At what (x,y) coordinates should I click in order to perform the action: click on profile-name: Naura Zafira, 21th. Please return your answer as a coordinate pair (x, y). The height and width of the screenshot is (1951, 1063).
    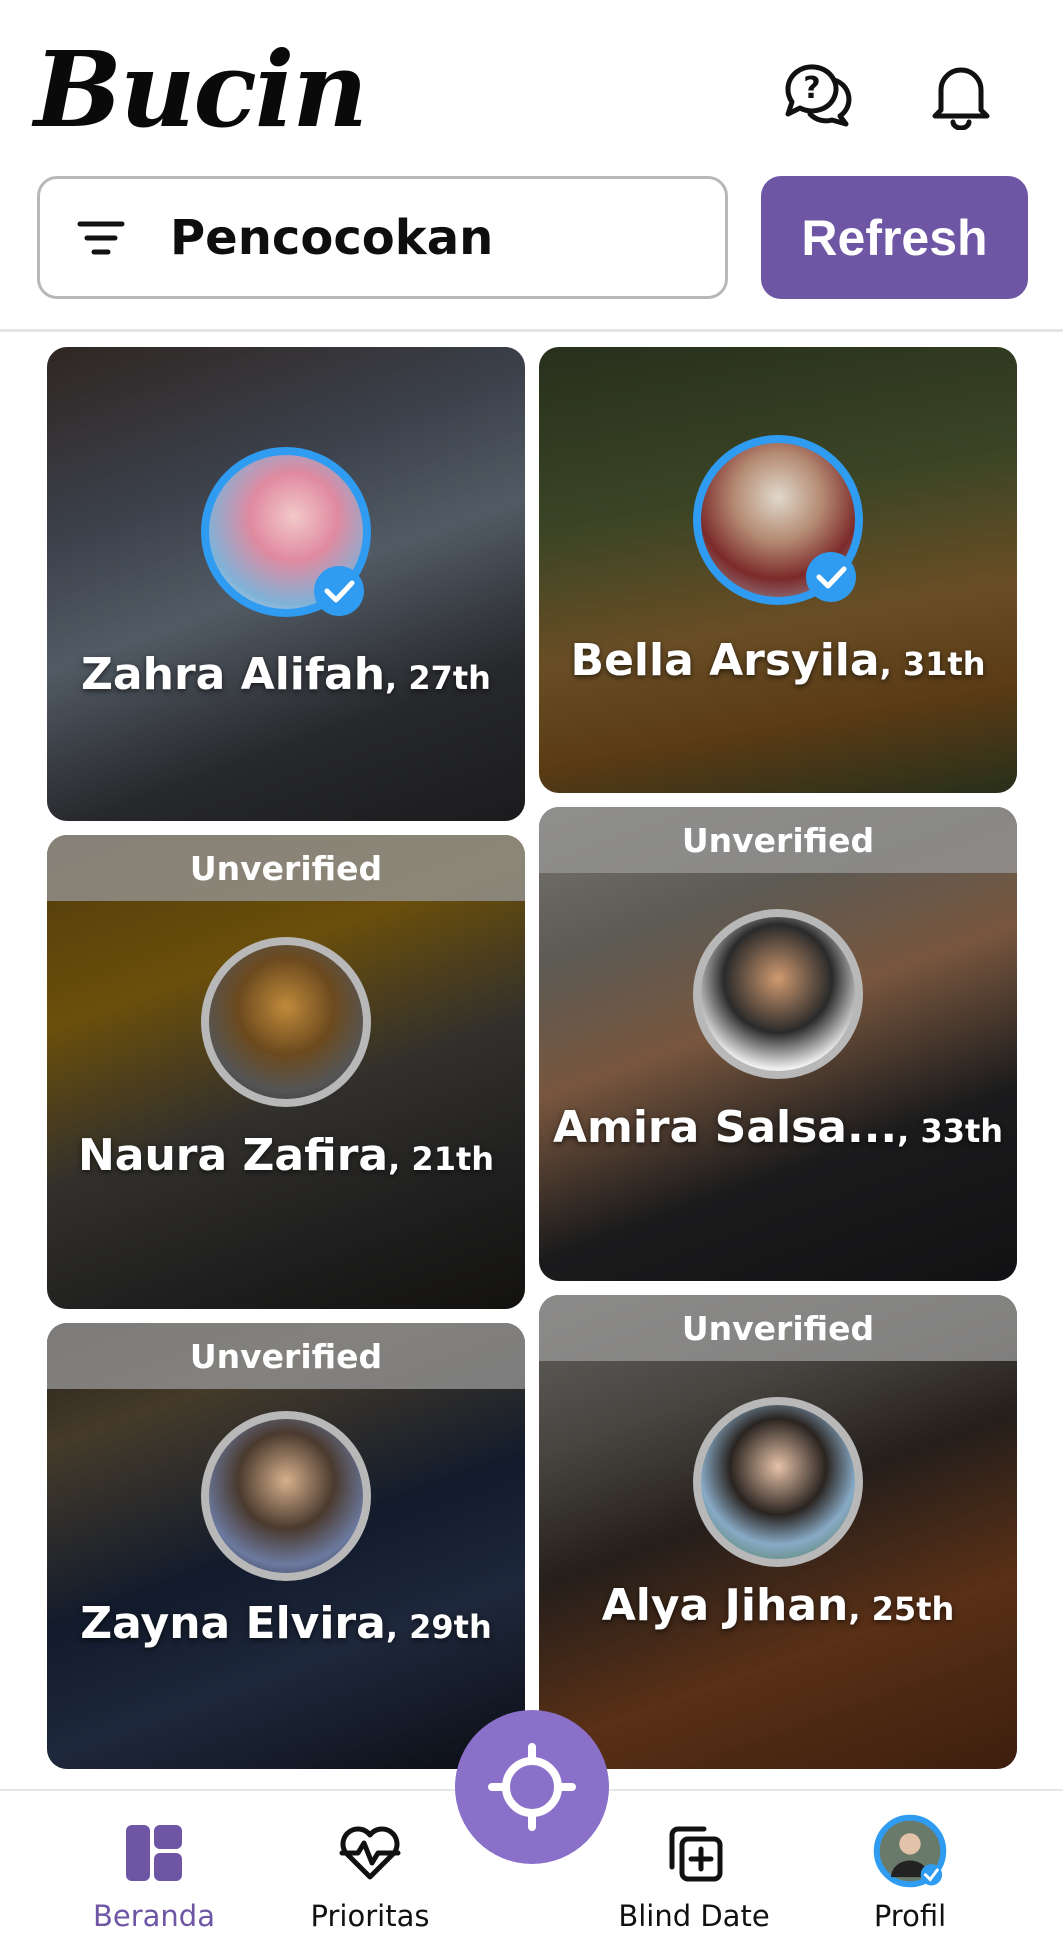
    Looking at the image, I should click on (286, 1155).